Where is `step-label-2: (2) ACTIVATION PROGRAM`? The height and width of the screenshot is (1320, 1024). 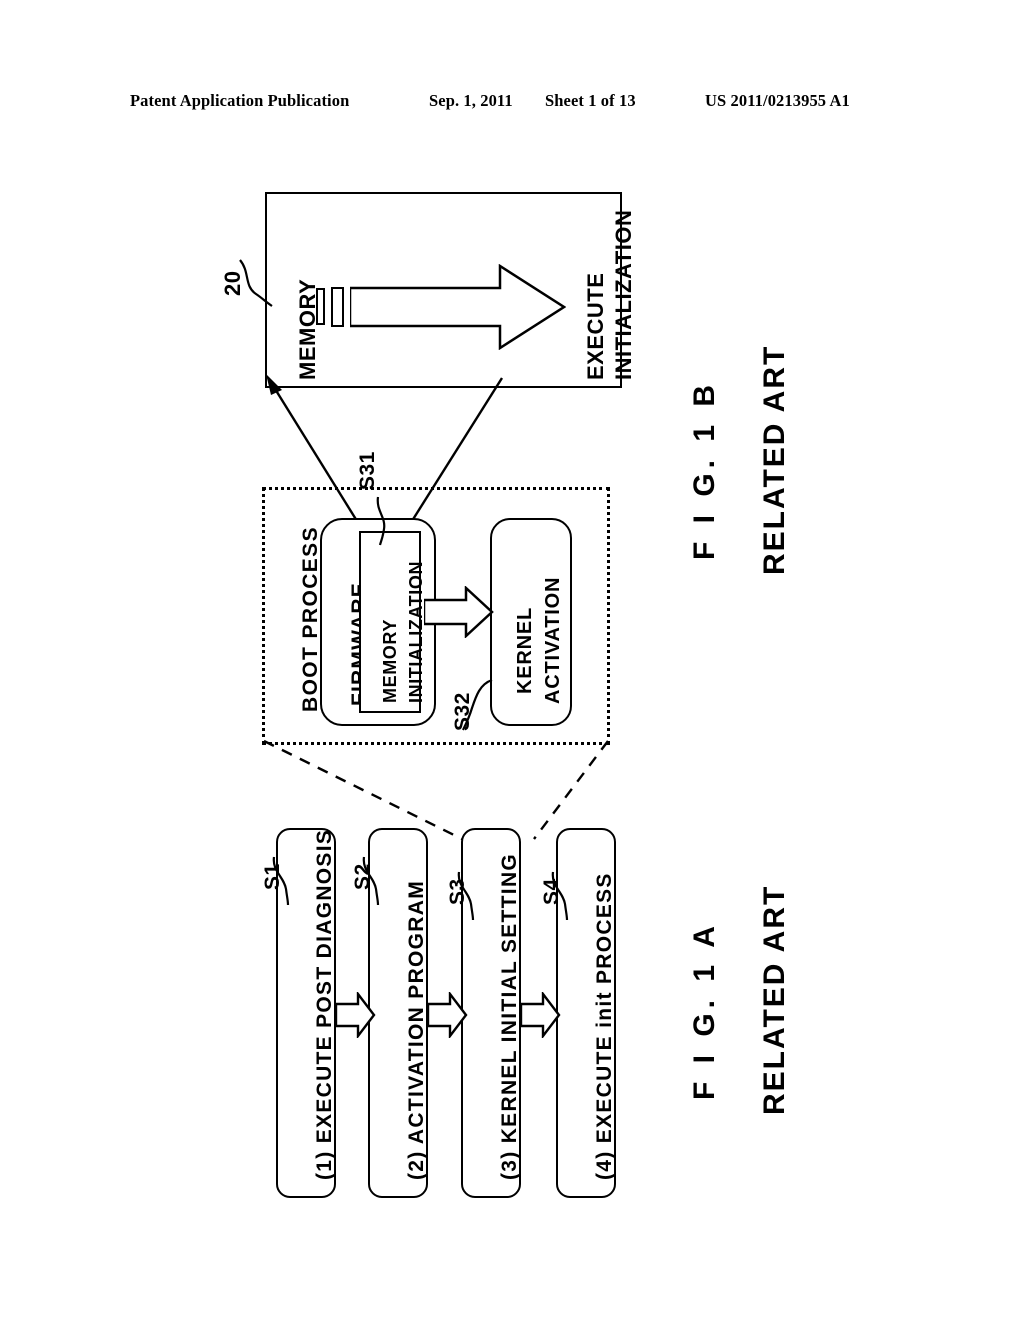
step-label-2: (2) ACTIVATION PROGRAM is located at coordinates (416, 1029).